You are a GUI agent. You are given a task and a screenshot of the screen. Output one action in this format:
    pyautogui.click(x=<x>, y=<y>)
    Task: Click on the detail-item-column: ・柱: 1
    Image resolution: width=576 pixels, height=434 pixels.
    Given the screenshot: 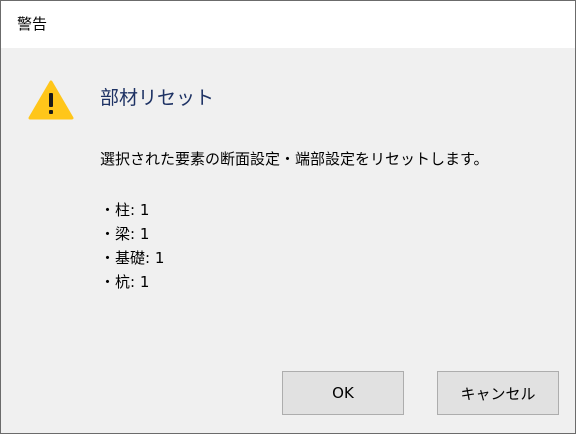 What is the action you would take?
    pyautogui.click(x=125, y=210)
    